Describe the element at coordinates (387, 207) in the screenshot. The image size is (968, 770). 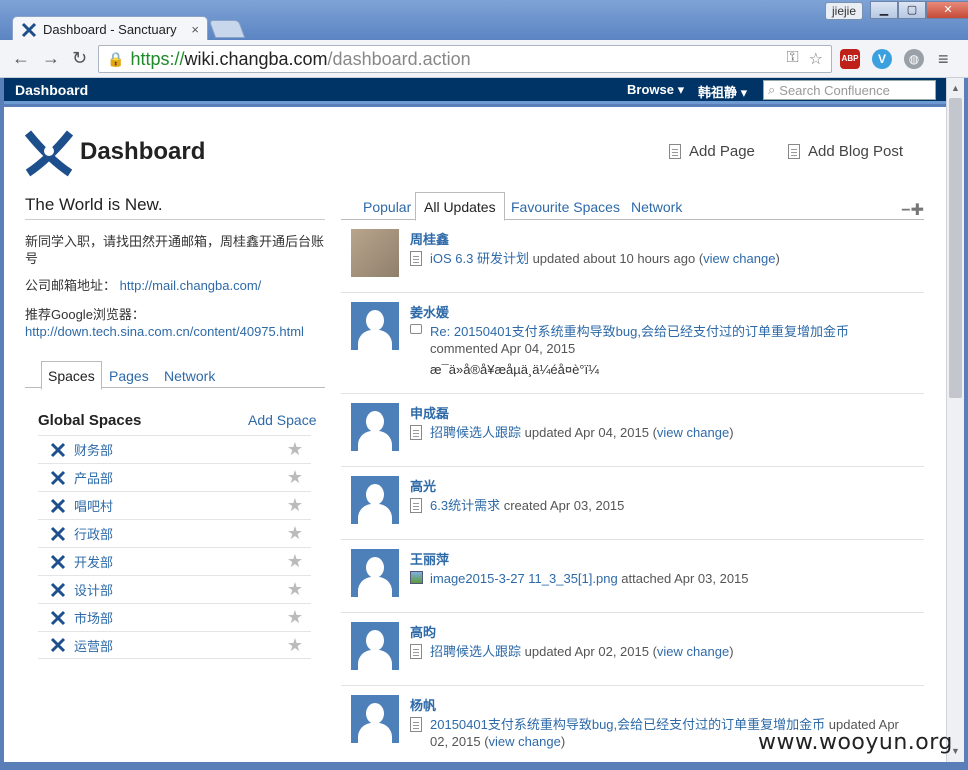
I see `tab-popular: Popular` at that location.